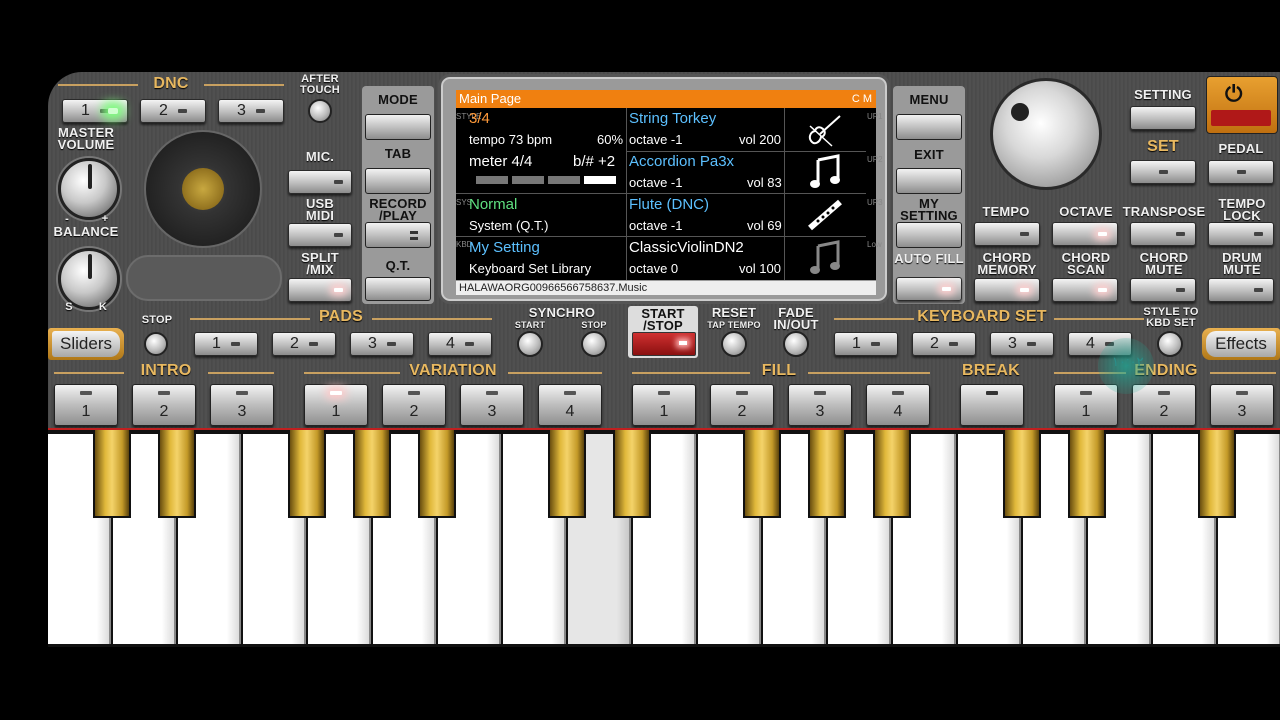 This screenshot has width=1280, height=720. Describe the element at coordinates (492, 405) in the screenshot. I see `variation-button-3: 3` at that location.